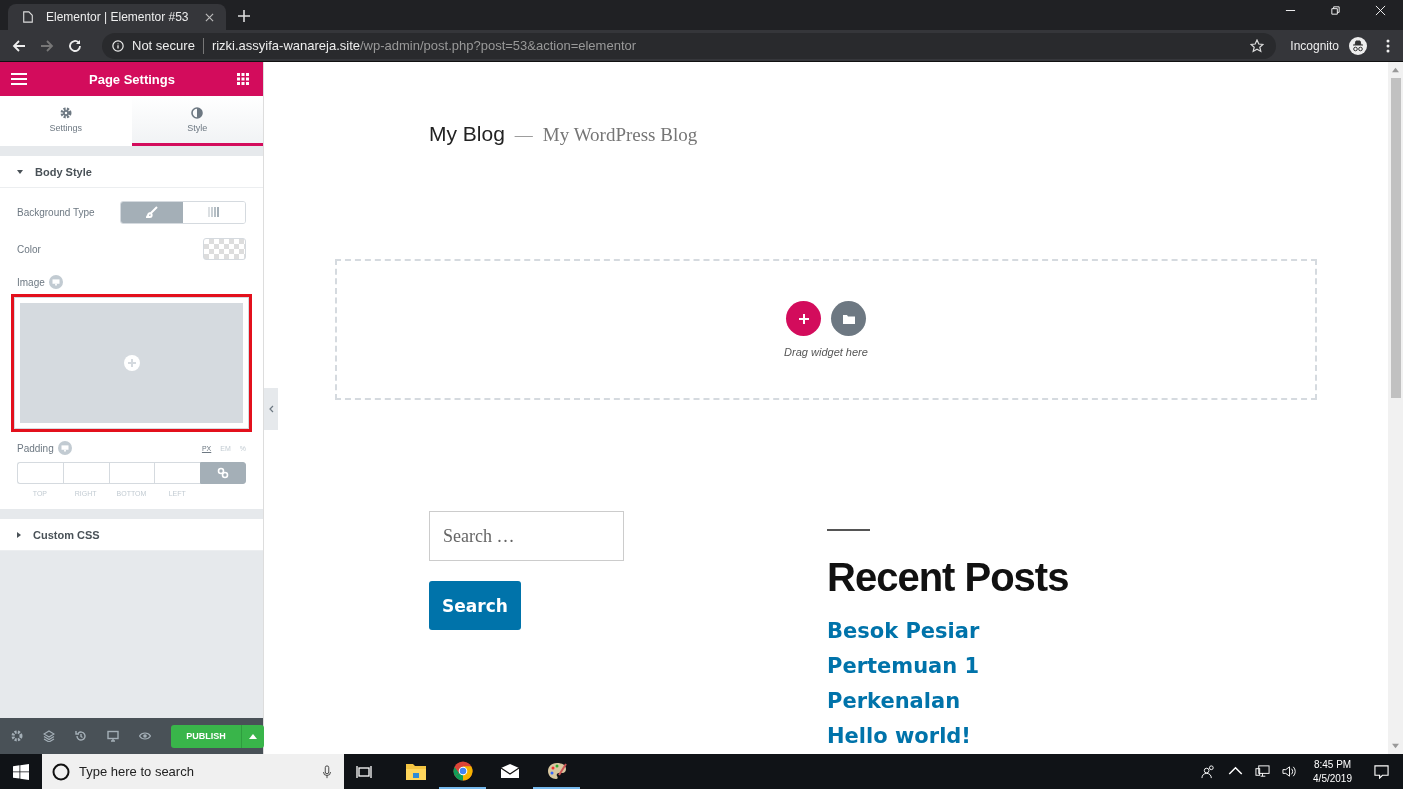 The width and height of the screenshot is (1403, 789). What do you see at coordinates (1335, 10) in the screenshot?
I see `restore-icon` at bounding box center [1335, 10].